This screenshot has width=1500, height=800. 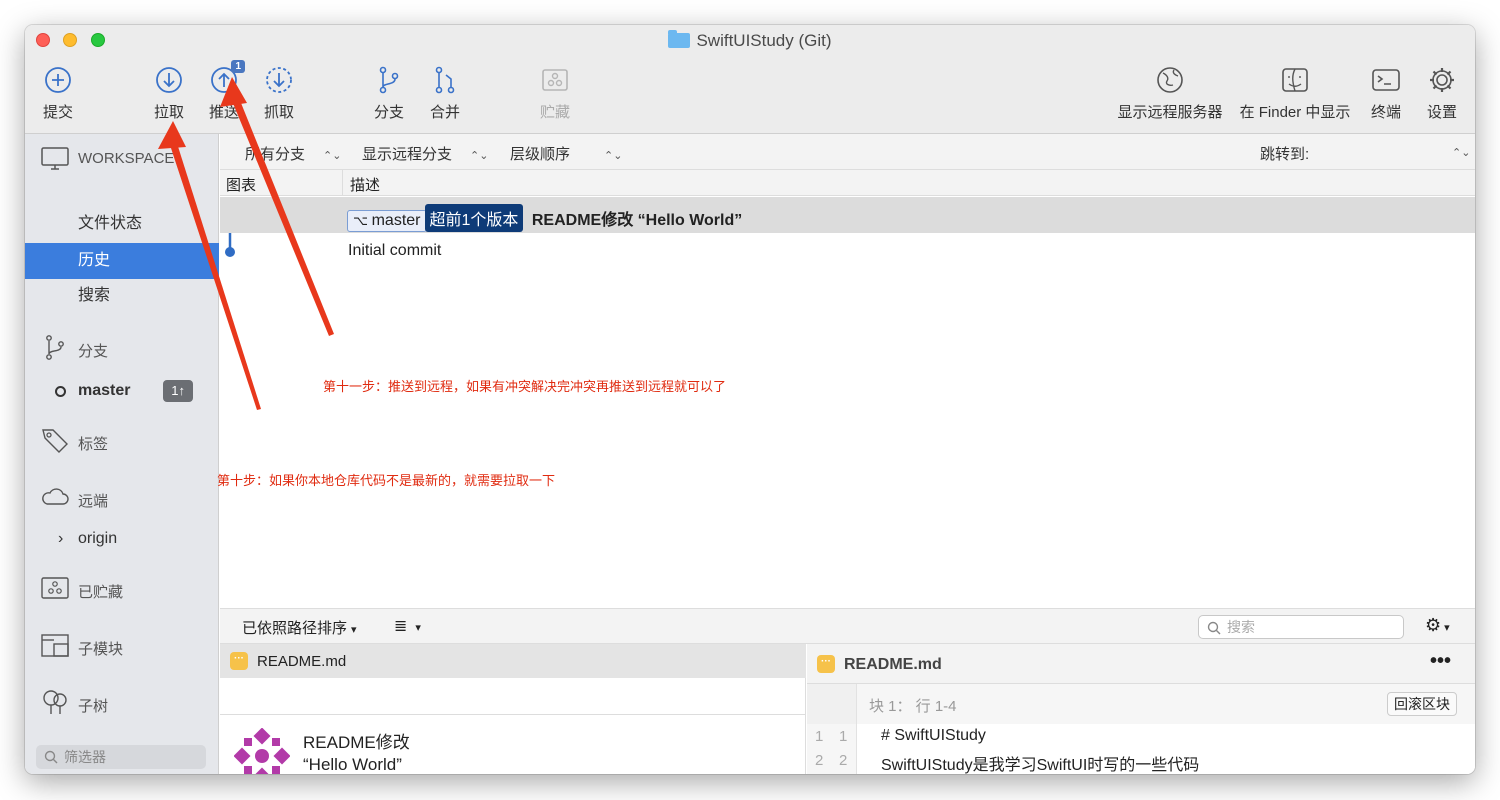 I want to click on arrow-to-pull, so click(x=214, y=273).